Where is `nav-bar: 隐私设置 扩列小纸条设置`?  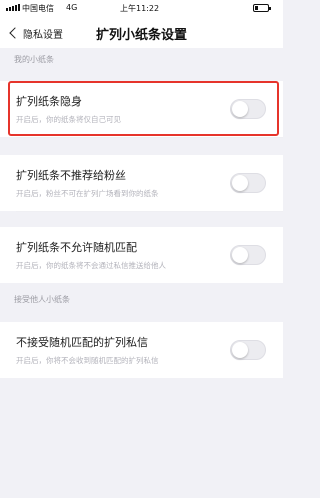
nav-bar: 隐私设置 扩列小纸条设置 is located at coordinates (141, 33).